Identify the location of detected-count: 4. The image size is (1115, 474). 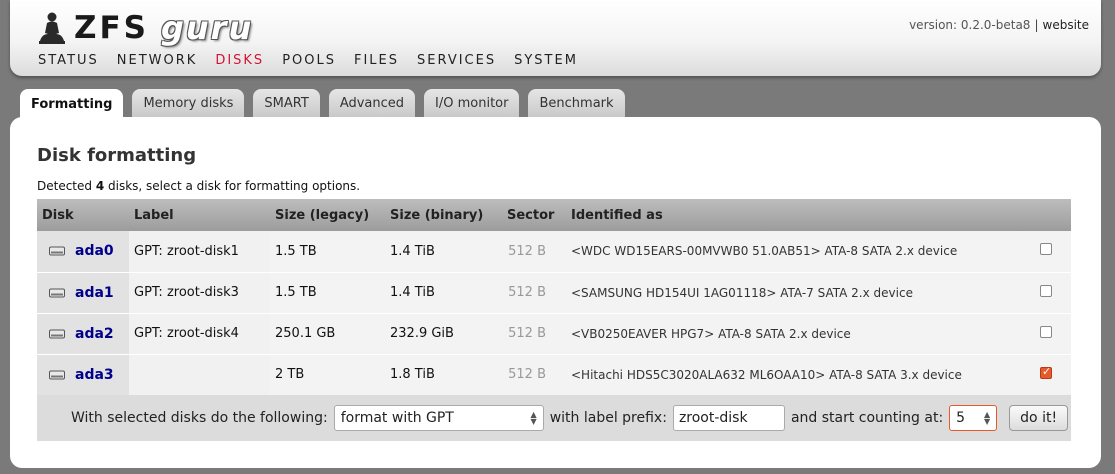
(100, 186).